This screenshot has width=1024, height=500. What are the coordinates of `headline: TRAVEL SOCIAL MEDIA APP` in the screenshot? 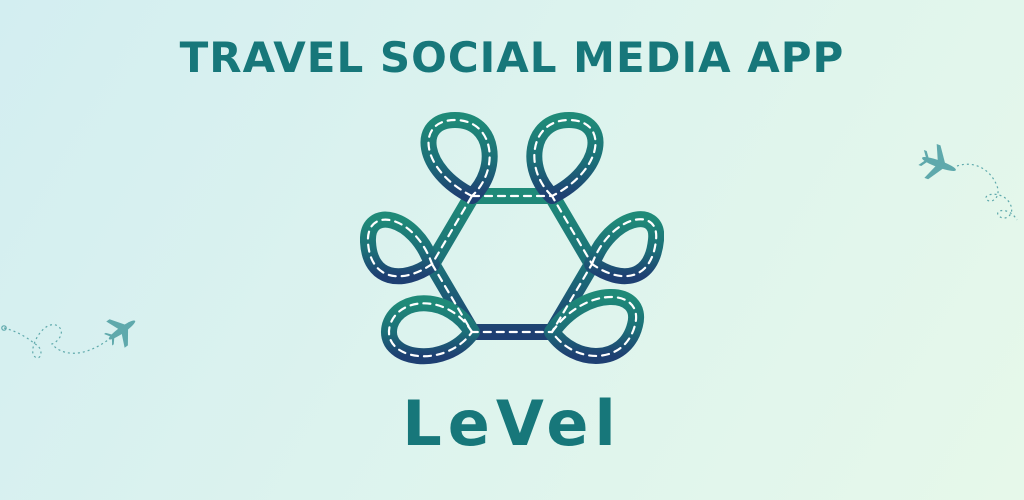 It's located at (512, 57).